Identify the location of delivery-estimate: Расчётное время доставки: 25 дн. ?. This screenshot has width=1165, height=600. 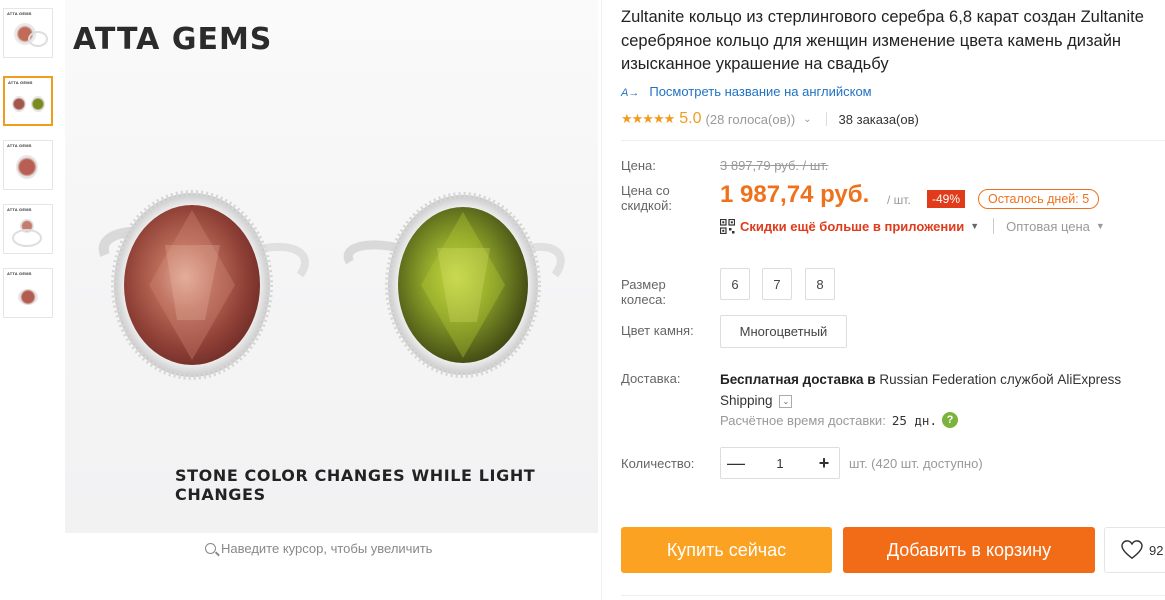
(839, 420).